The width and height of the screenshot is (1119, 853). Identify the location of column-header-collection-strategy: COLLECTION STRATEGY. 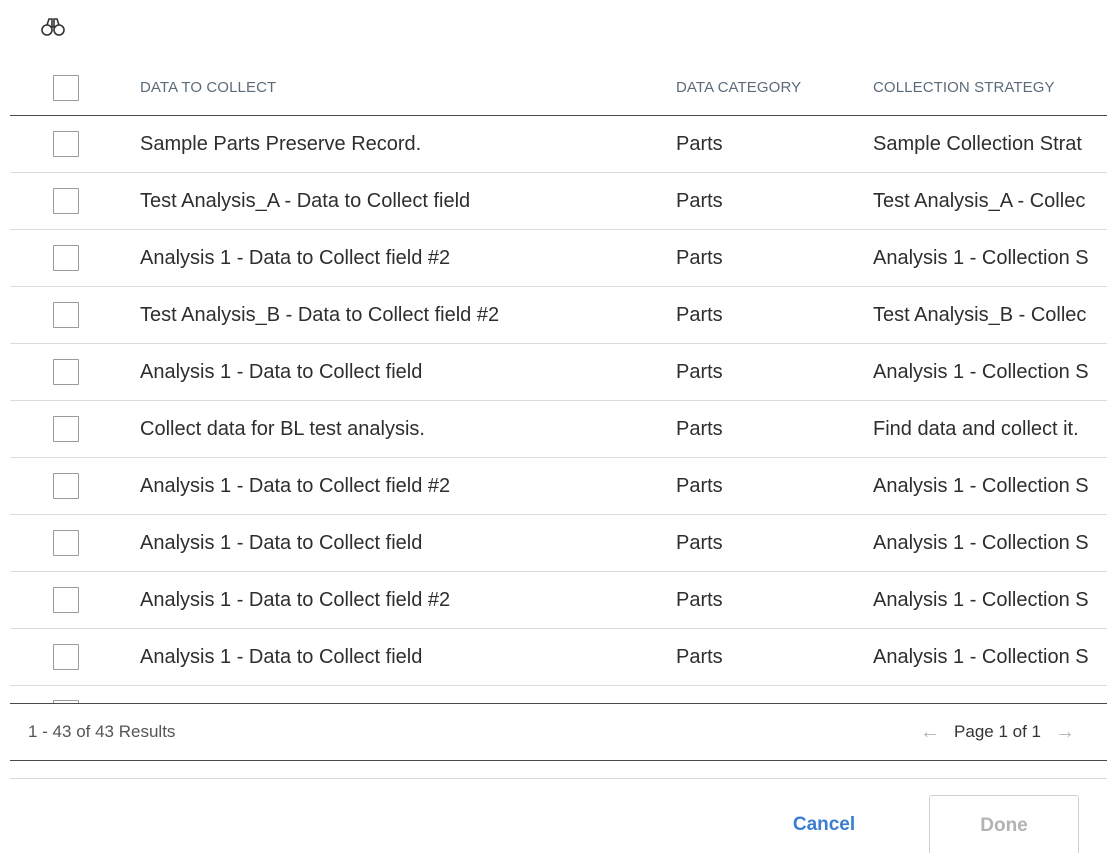
(990, 87).